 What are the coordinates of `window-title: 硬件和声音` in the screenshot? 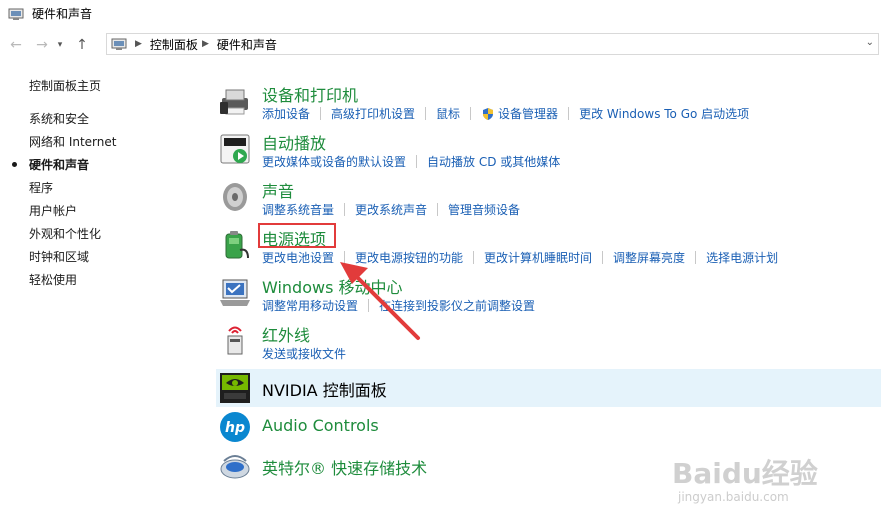 It's located at (62, 14).